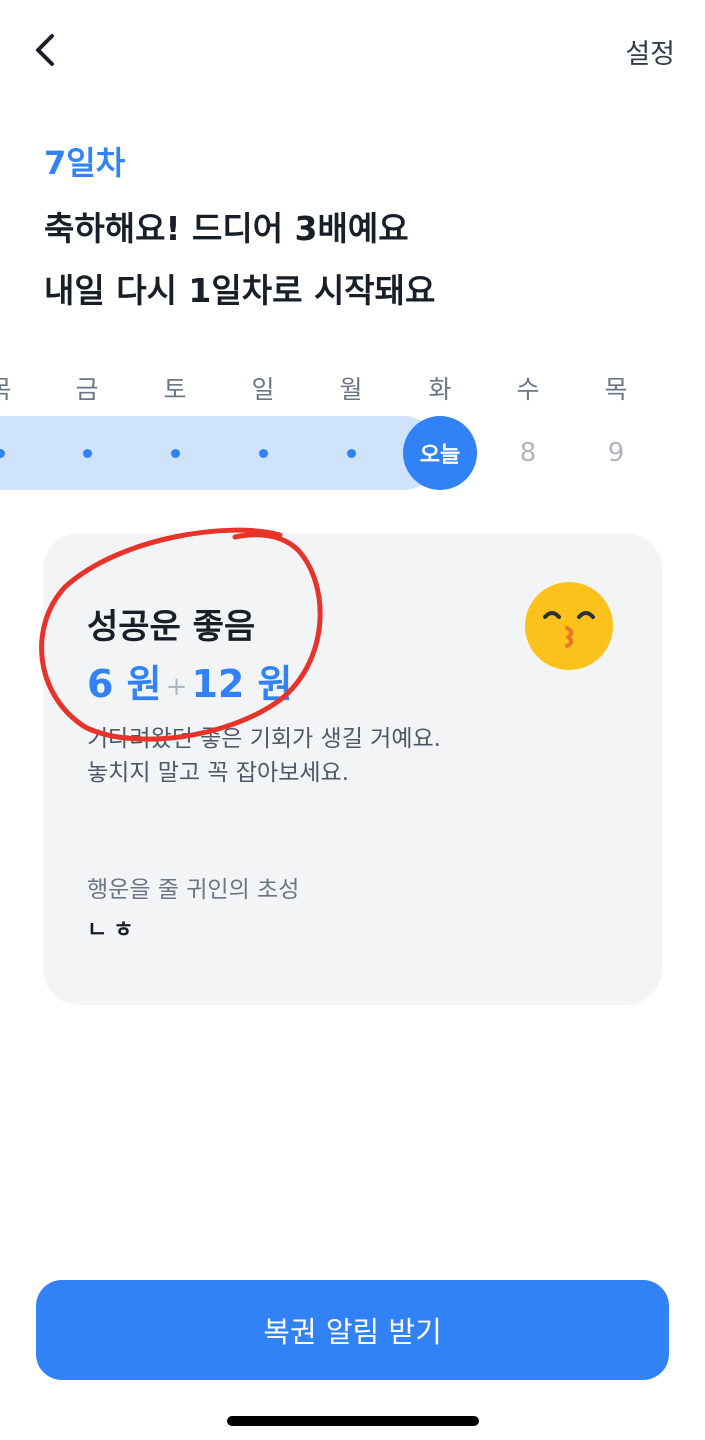 This screenshot has height=1440, width=705. I want to click on fortune-title: 성공운 좋음, so click(171, 627).